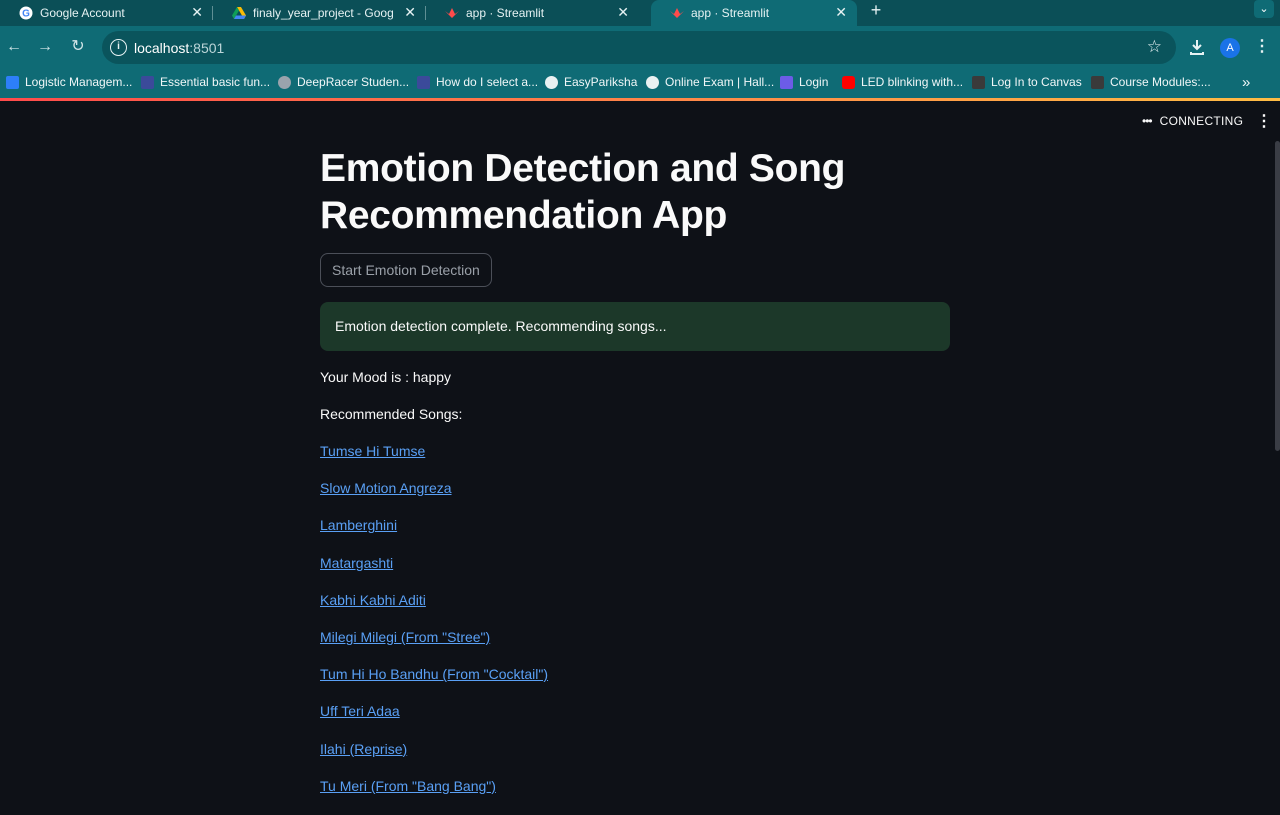  I want to click on list-item: Milegi Milegi (From "Stree"), so click(434, 647).